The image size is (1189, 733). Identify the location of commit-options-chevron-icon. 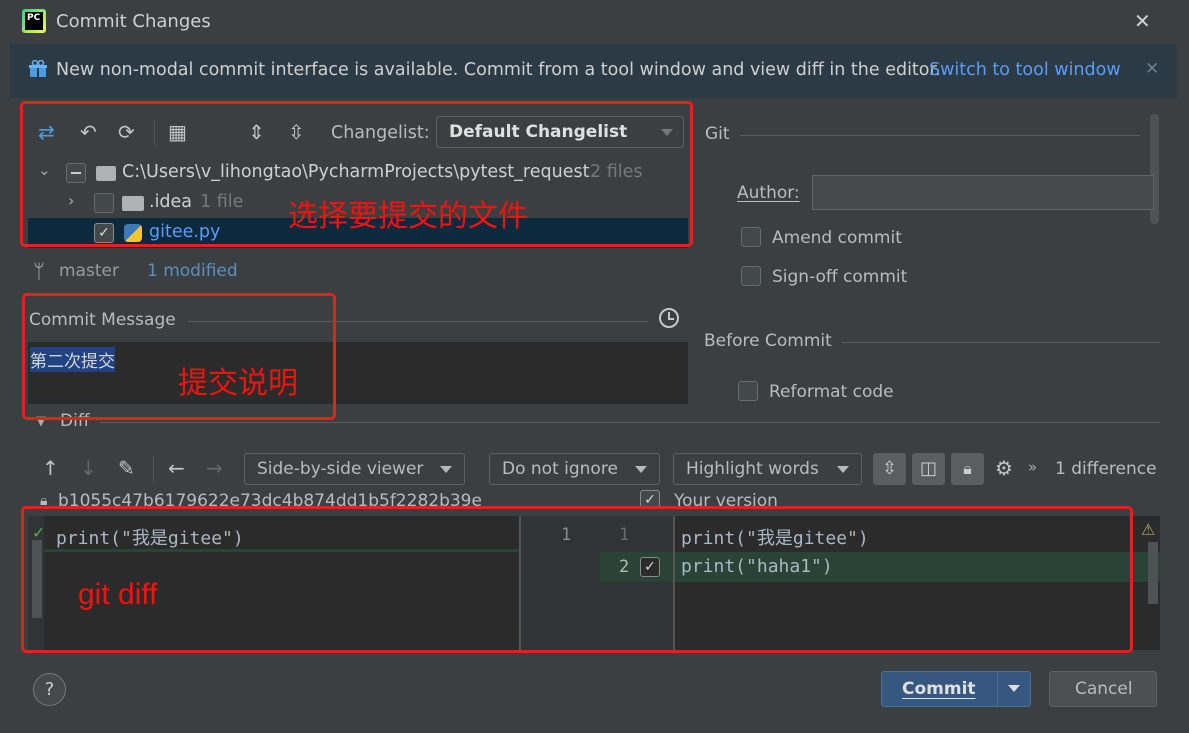
(1014, 688).